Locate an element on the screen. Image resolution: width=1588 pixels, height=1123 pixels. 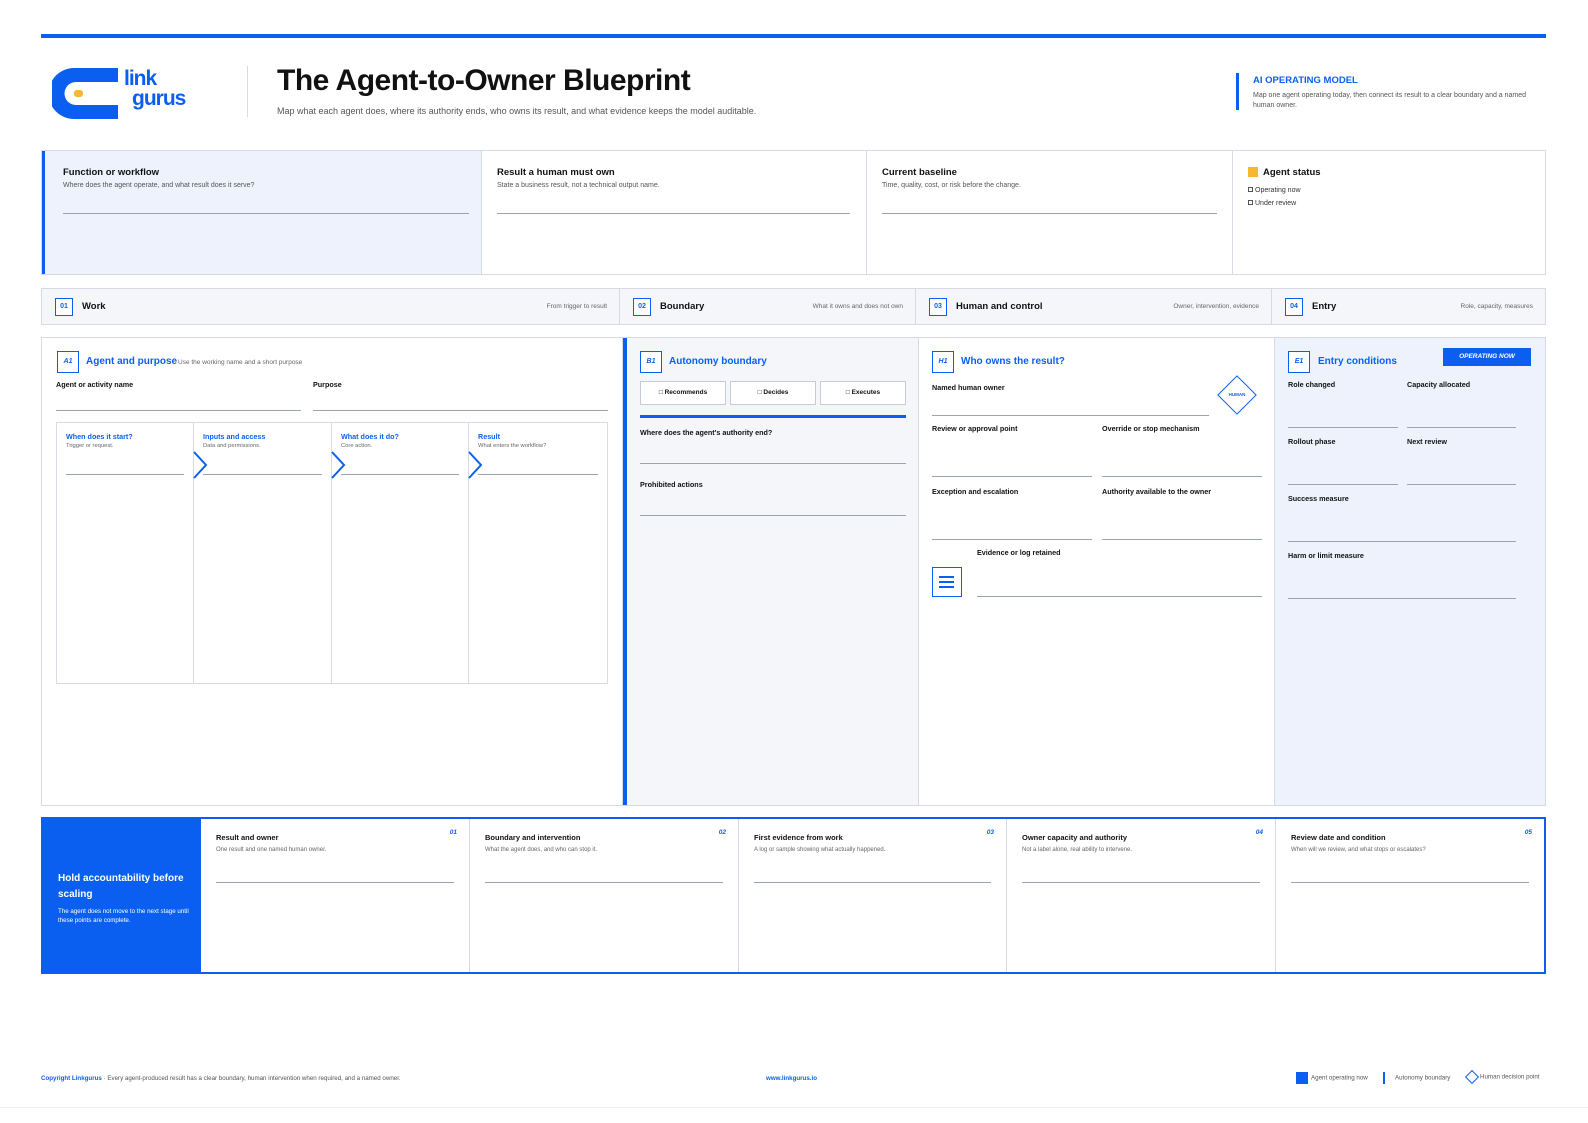
result-input-line is located at coordinates (673, 213).